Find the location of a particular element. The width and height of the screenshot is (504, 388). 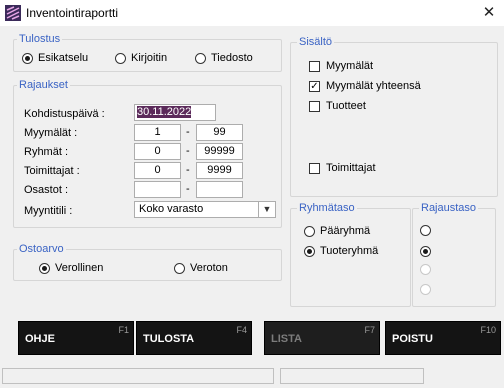

toimittajat-from-input: 0 is located at coordinates (157, 170).